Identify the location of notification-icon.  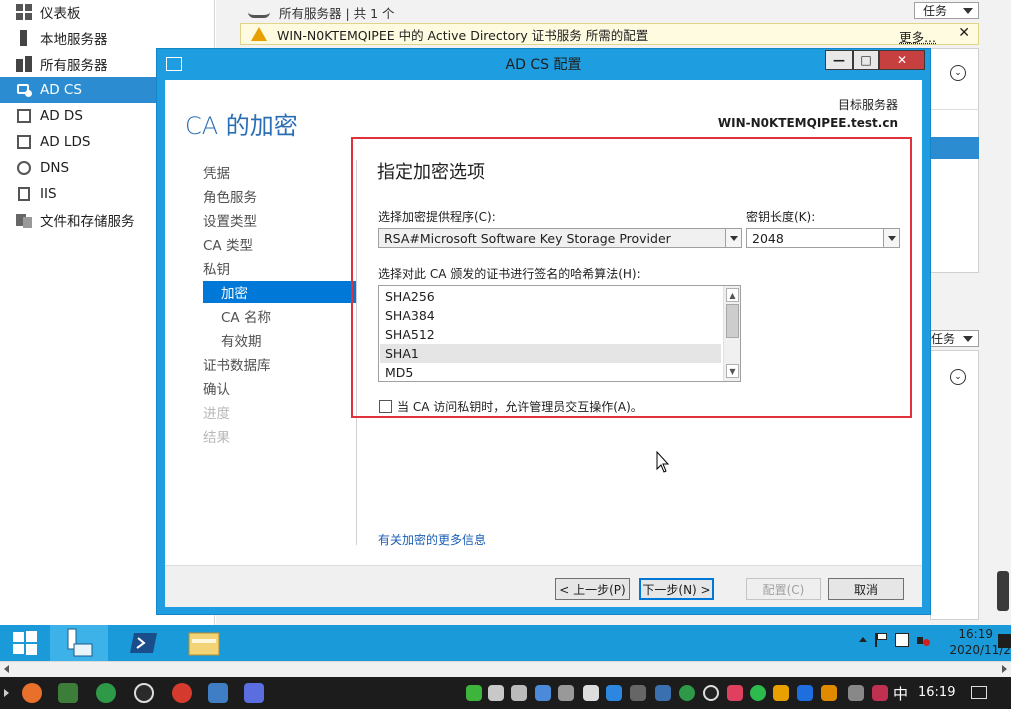
(1004, 641).